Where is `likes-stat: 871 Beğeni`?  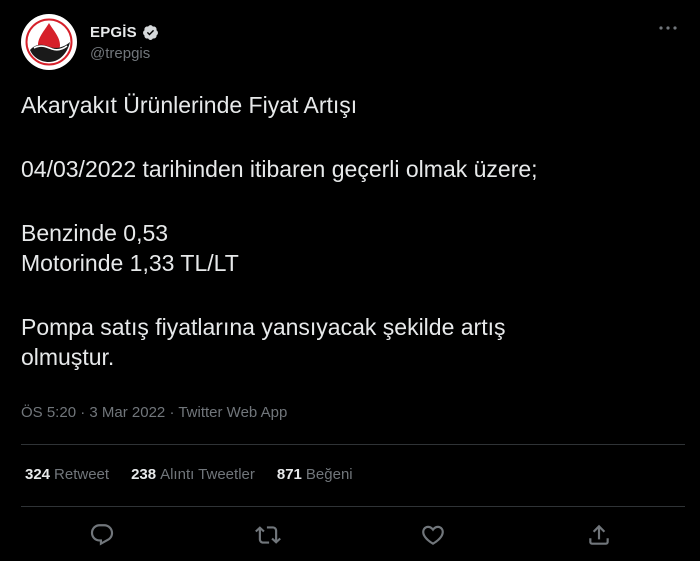 likes-stat: 871 Beğeni is located at coordinates (315, 474).